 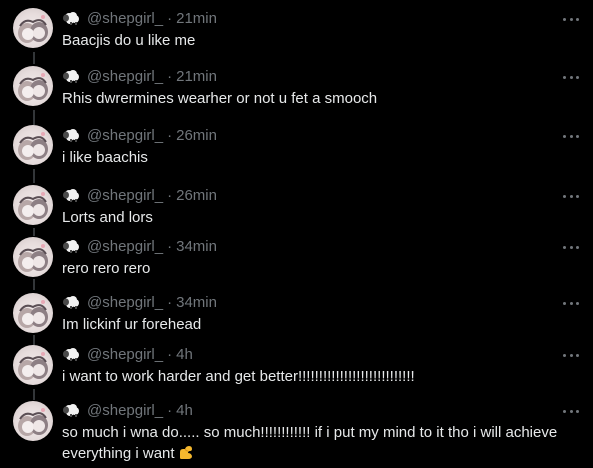 I want to click on post-text: Baacjis do u like me, so click(x=129, y=40).